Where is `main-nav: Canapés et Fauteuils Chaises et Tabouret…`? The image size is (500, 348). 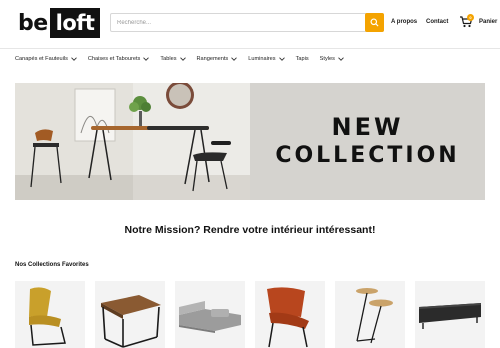 main-nav: Canapés et Fauteuils Chaises et Tabouret… is located at coordinates (185, 59).